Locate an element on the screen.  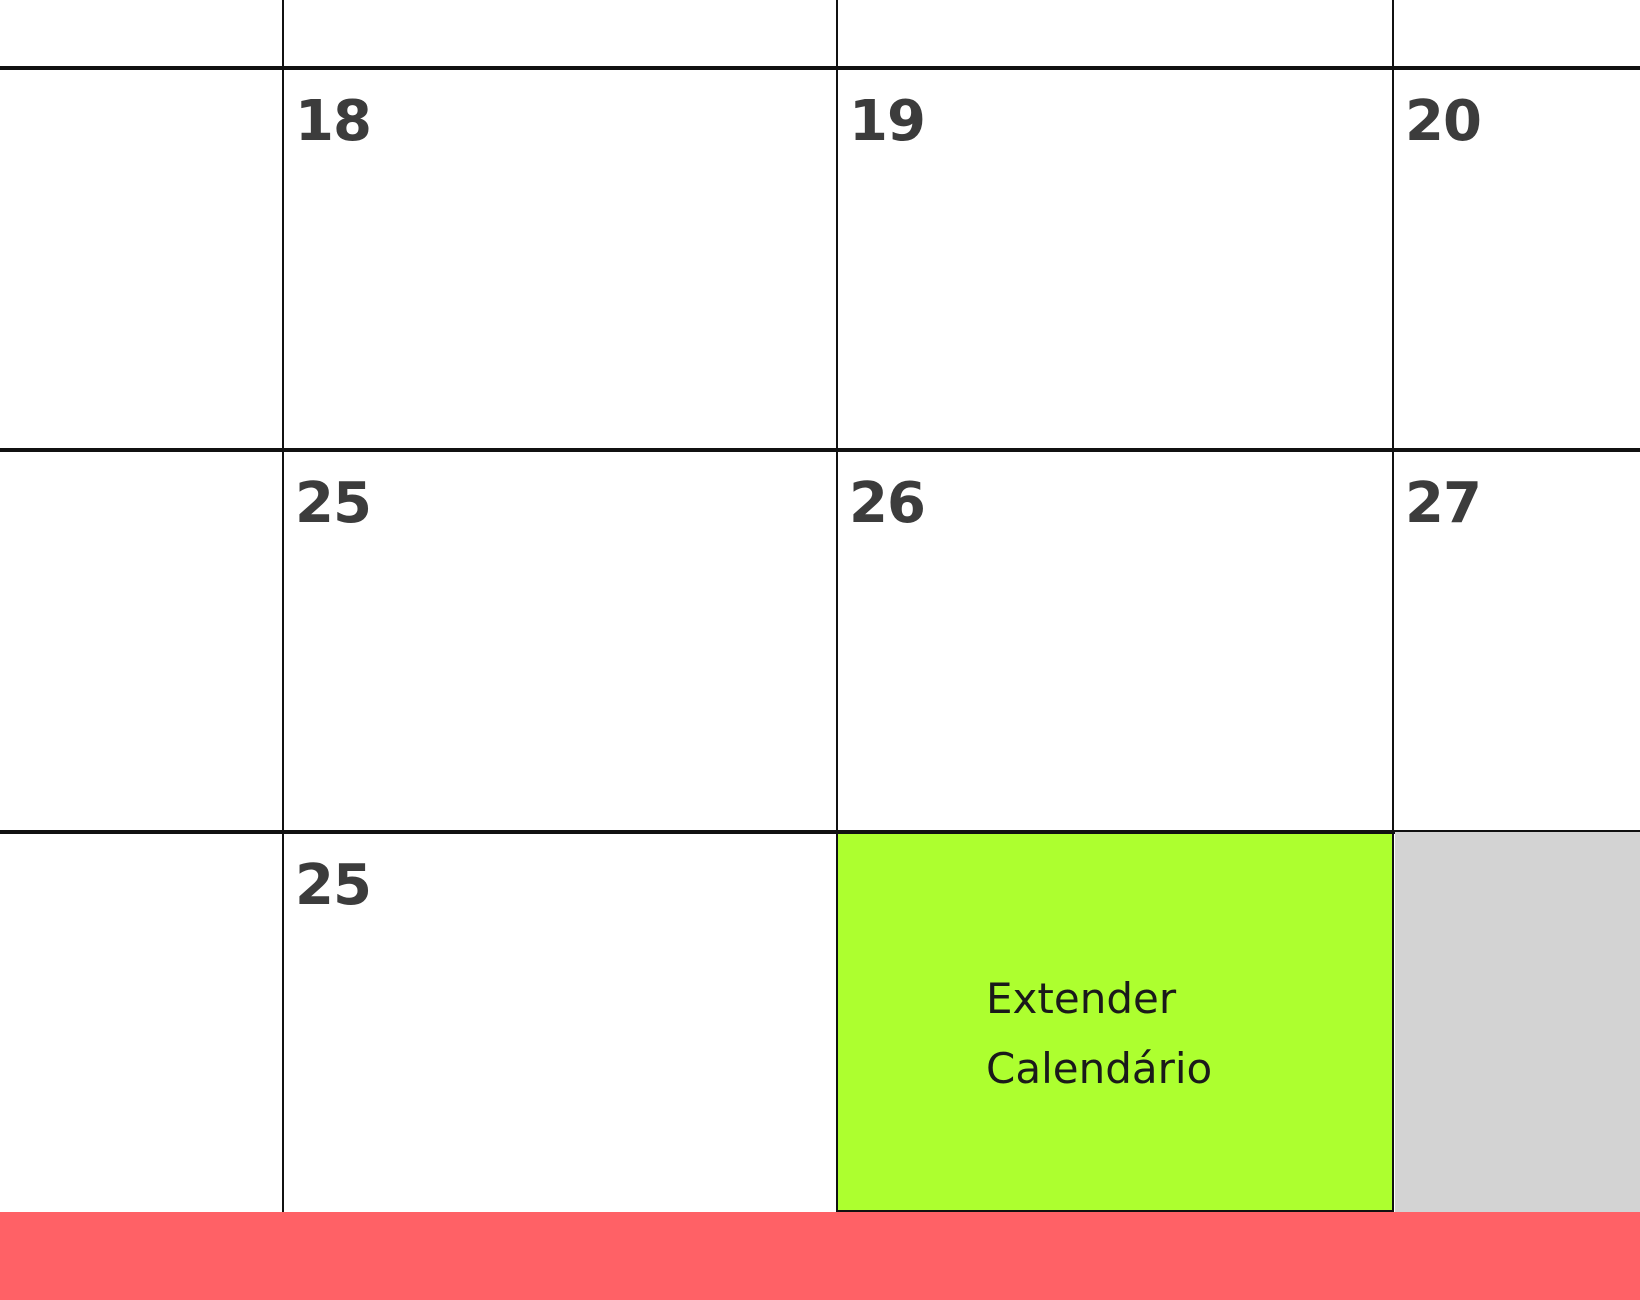
calendar-cell-day-20: 20 is located at coordinates (1517, 259).